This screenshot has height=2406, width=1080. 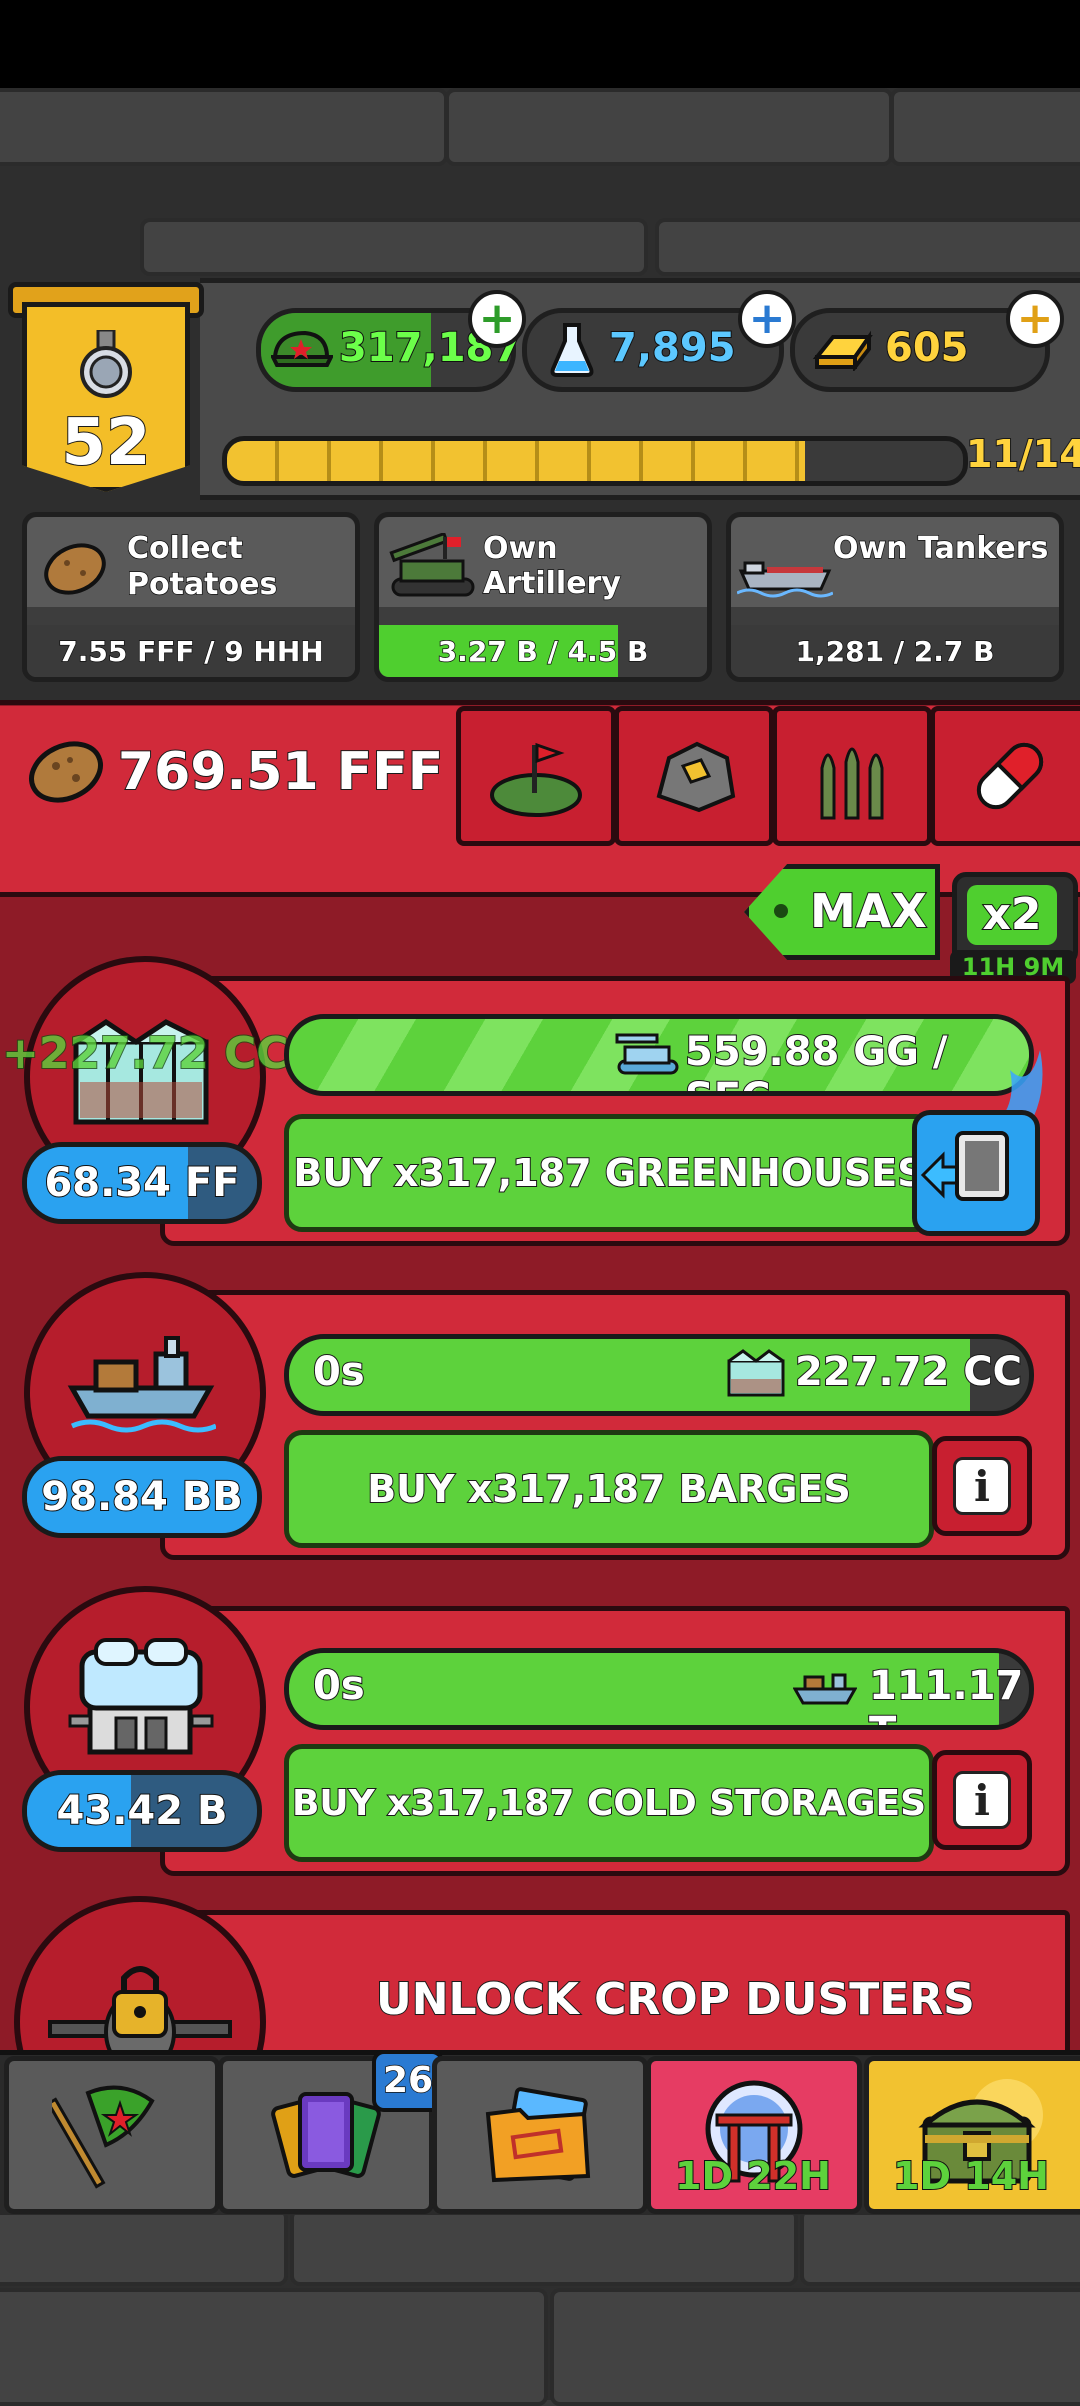 What do you see at coordinates (1022, 454) in the screenshot?
I see `level-progress-text: 11/14` at bounding box center [1022, 454].